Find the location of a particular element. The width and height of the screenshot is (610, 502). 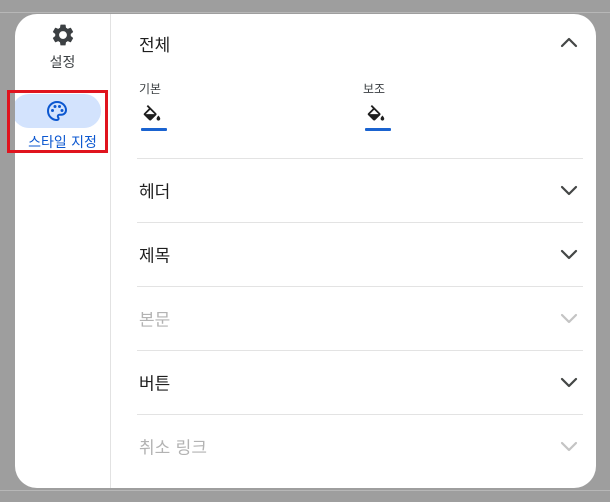

rail-item-settings: 설정 is located at coordinates (62, 50).